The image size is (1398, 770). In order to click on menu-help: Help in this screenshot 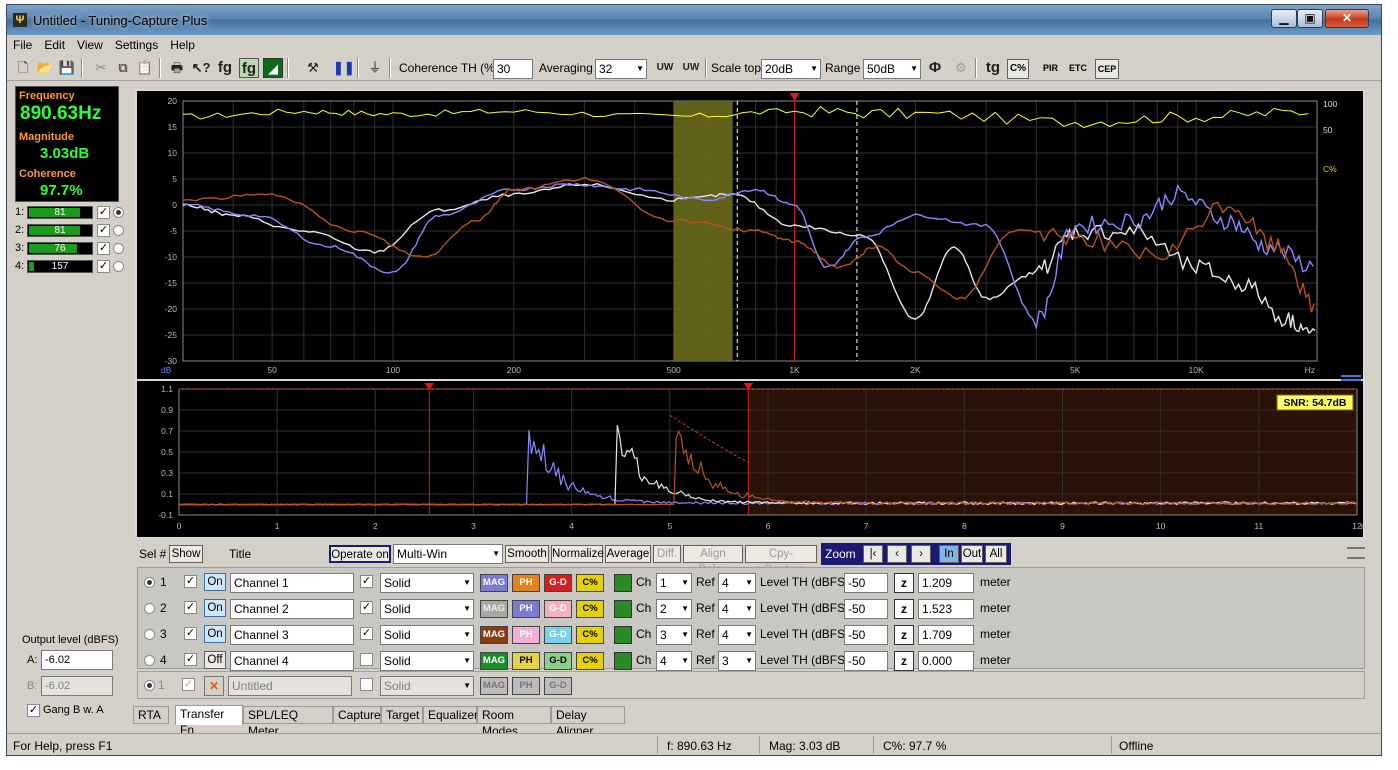, I will do `click(182, 43)`.